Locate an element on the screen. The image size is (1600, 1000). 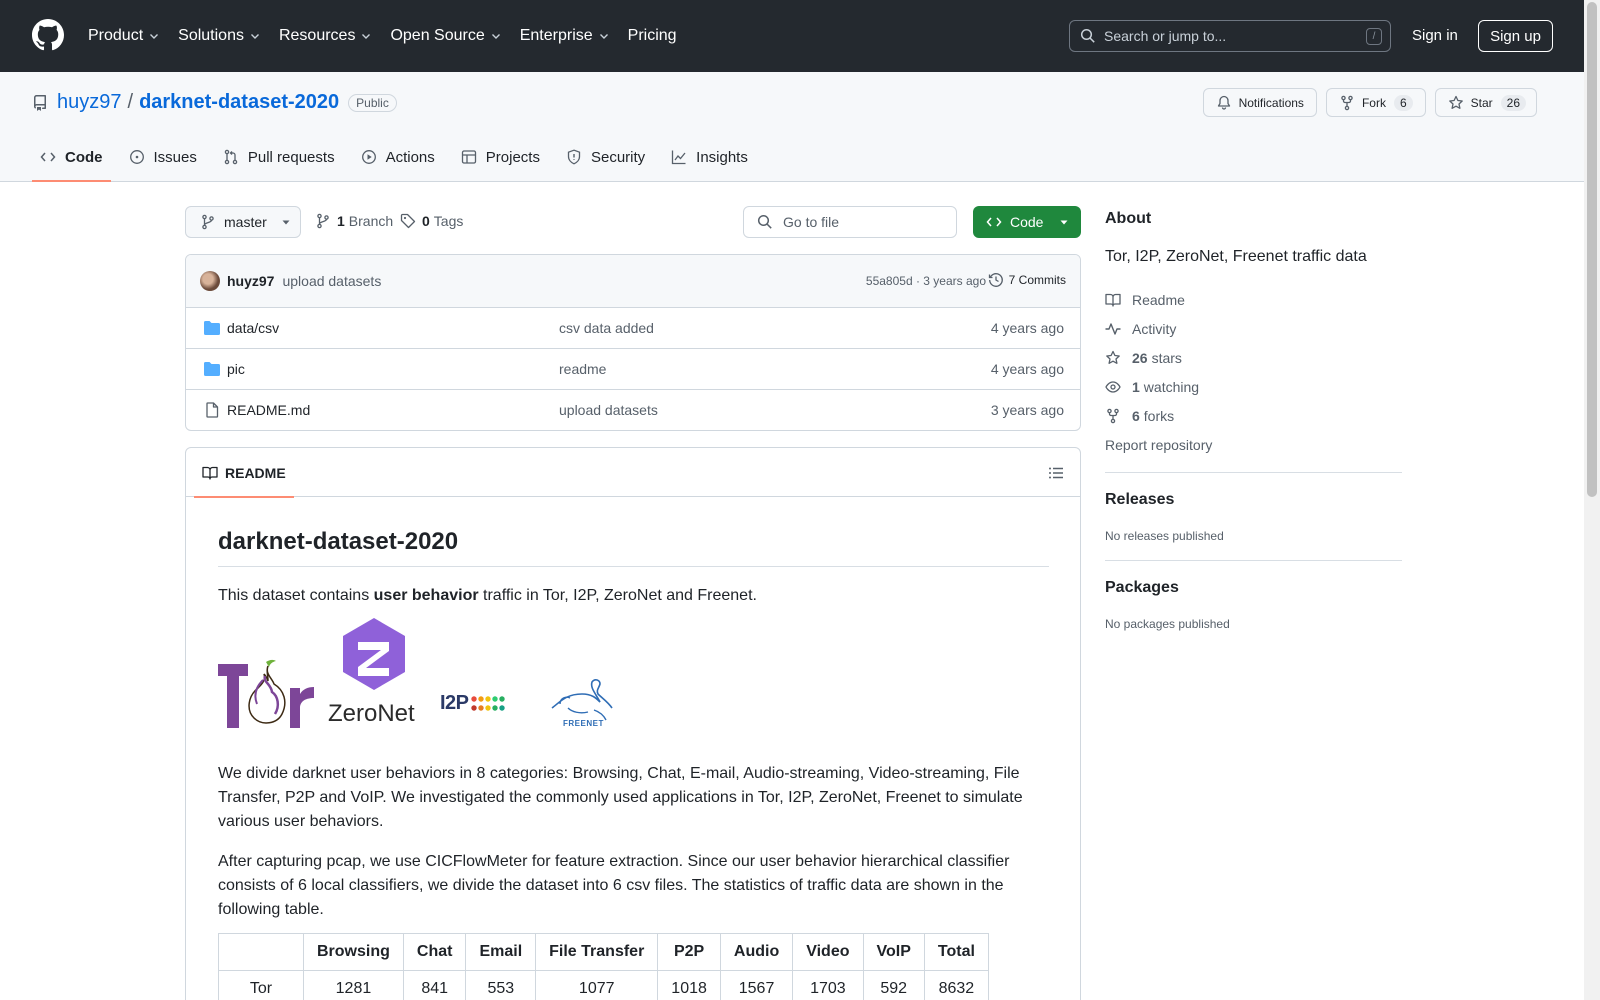
file-commit-message: csv data added is located at coordinates (606, 328).